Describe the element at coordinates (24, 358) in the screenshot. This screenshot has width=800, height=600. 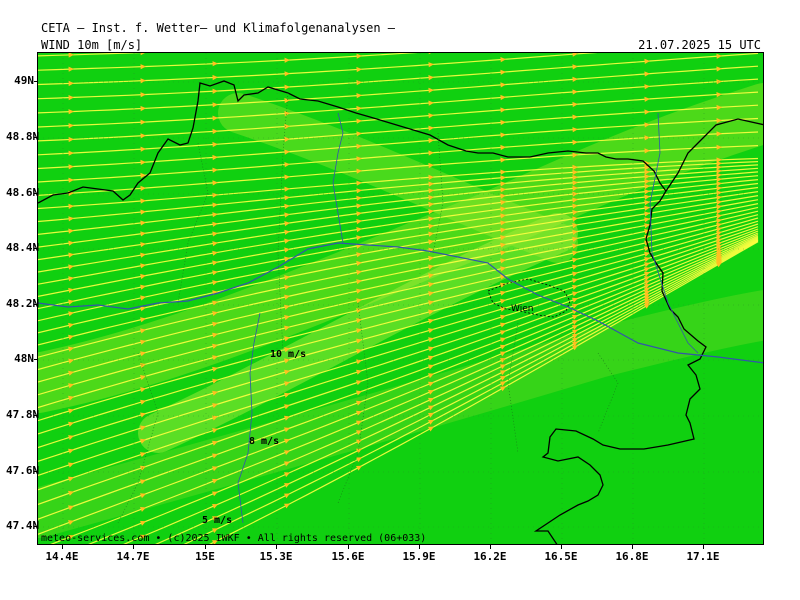
I see `lat-tick-label: 48N` at that location.